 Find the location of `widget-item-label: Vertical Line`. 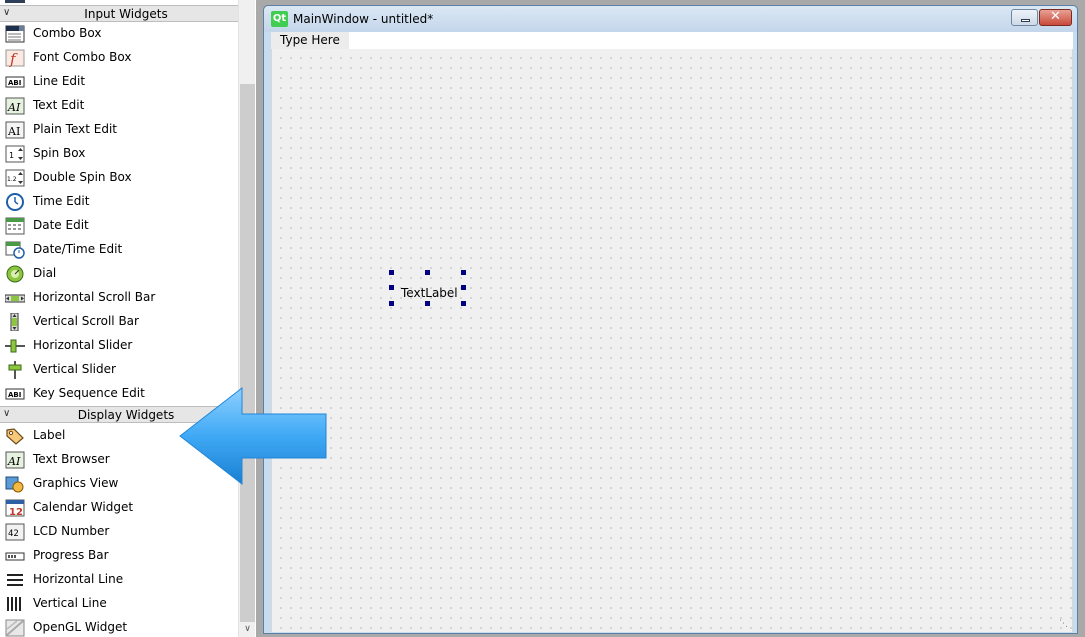

widget-item-label: Vertical Line is located at coordinates (70, 603).